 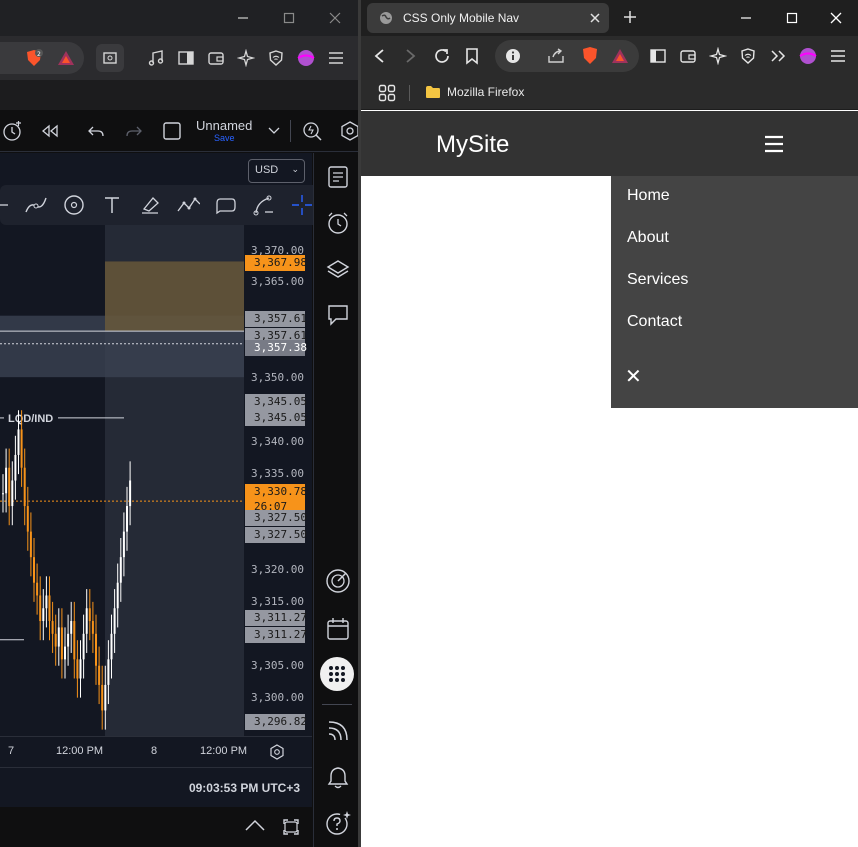 What do you see at coordinates (338, 269) in the screenshot?
I see `layers-icon` at bounding box center [338, 269].